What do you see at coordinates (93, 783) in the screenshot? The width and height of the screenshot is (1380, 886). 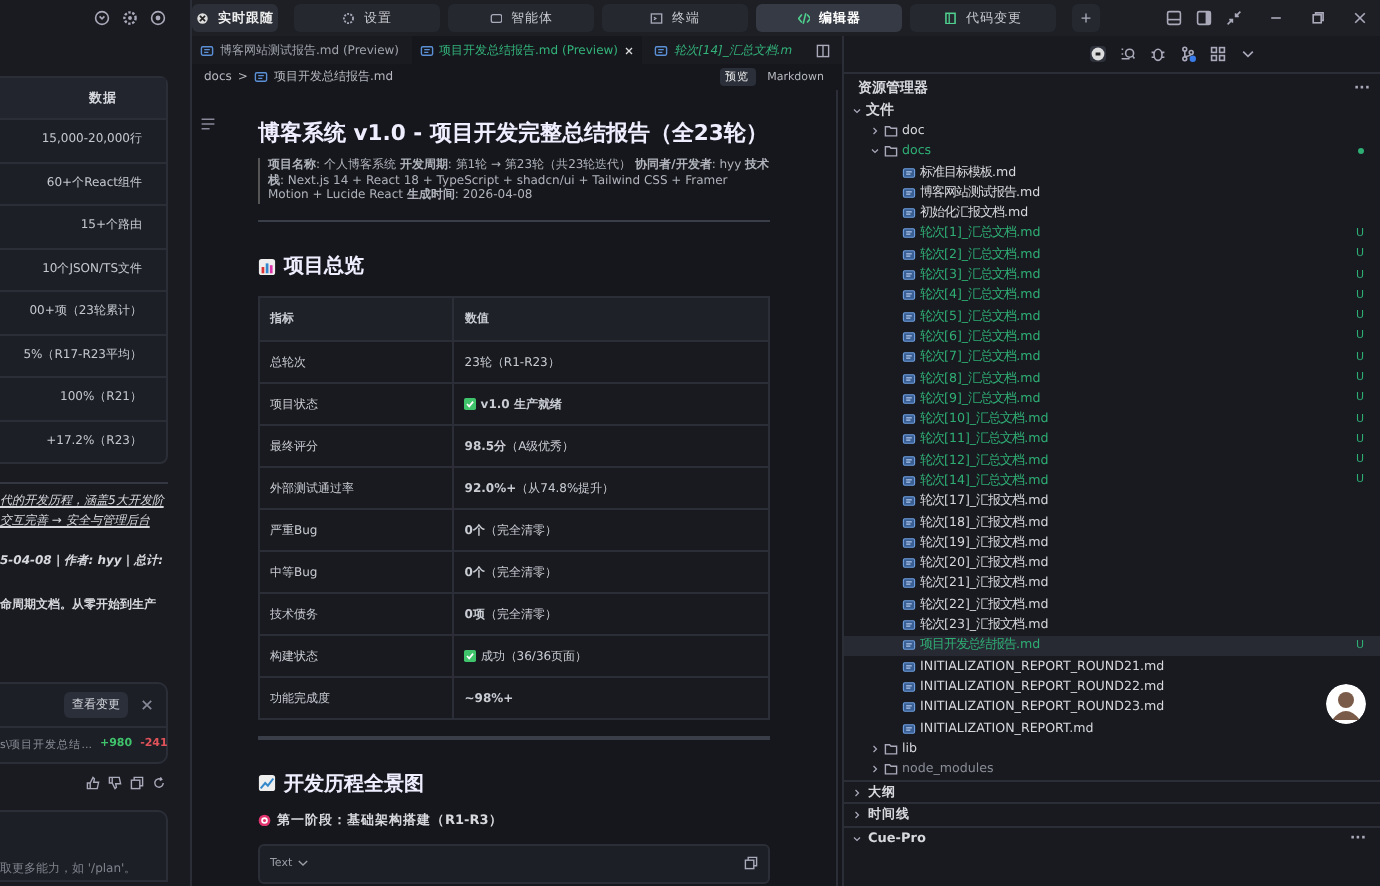 I see `thumbs-up-icon` at bounding box center [93, 783].